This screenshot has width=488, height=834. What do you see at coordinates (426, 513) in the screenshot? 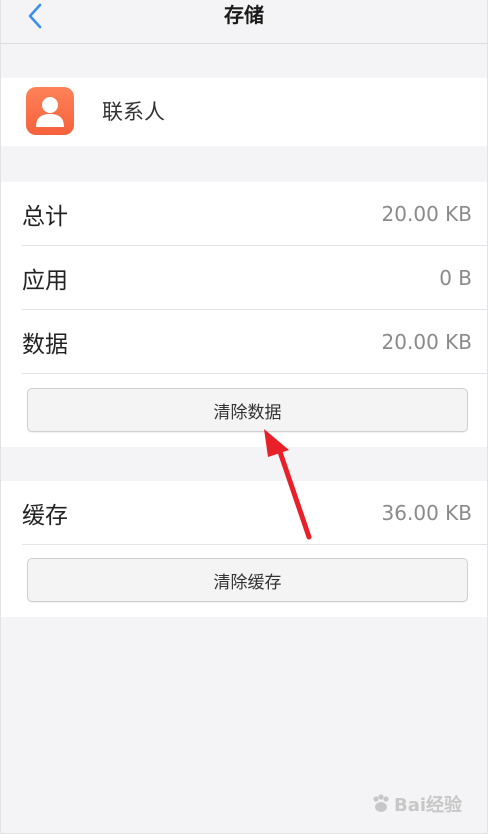
I see `cache-value: 36.00 KB` at bounding box center [426, 513].